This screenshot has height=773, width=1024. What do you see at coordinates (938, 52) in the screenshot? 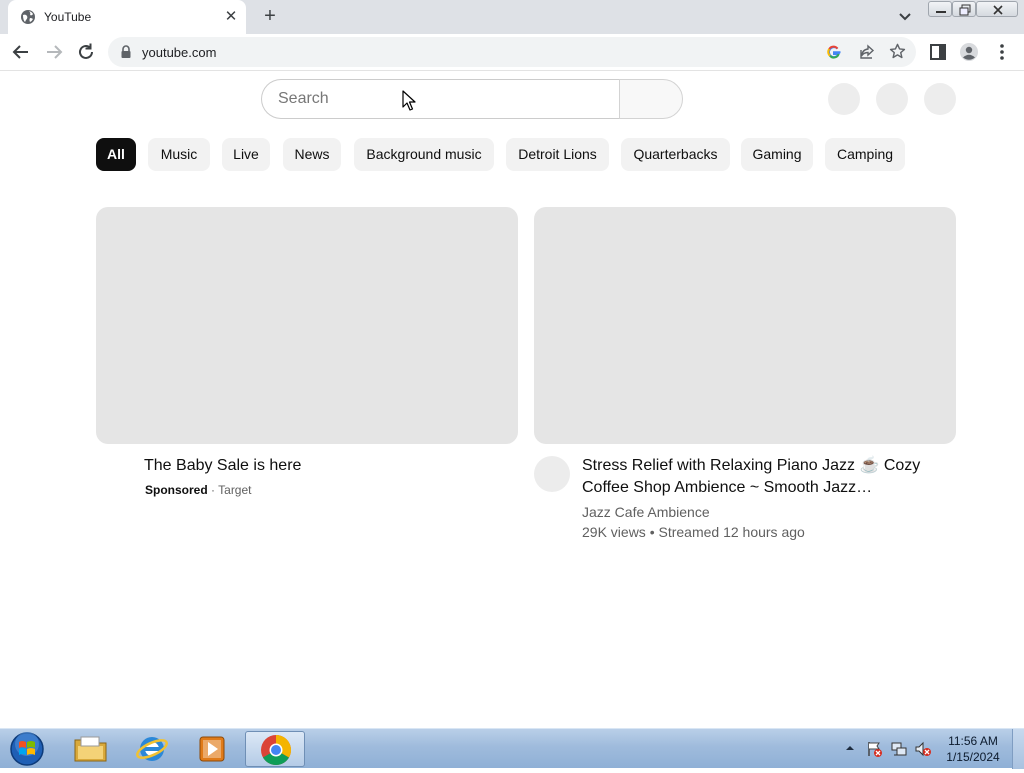
I see `side-panel-icon` at bounding box center [938, 52].